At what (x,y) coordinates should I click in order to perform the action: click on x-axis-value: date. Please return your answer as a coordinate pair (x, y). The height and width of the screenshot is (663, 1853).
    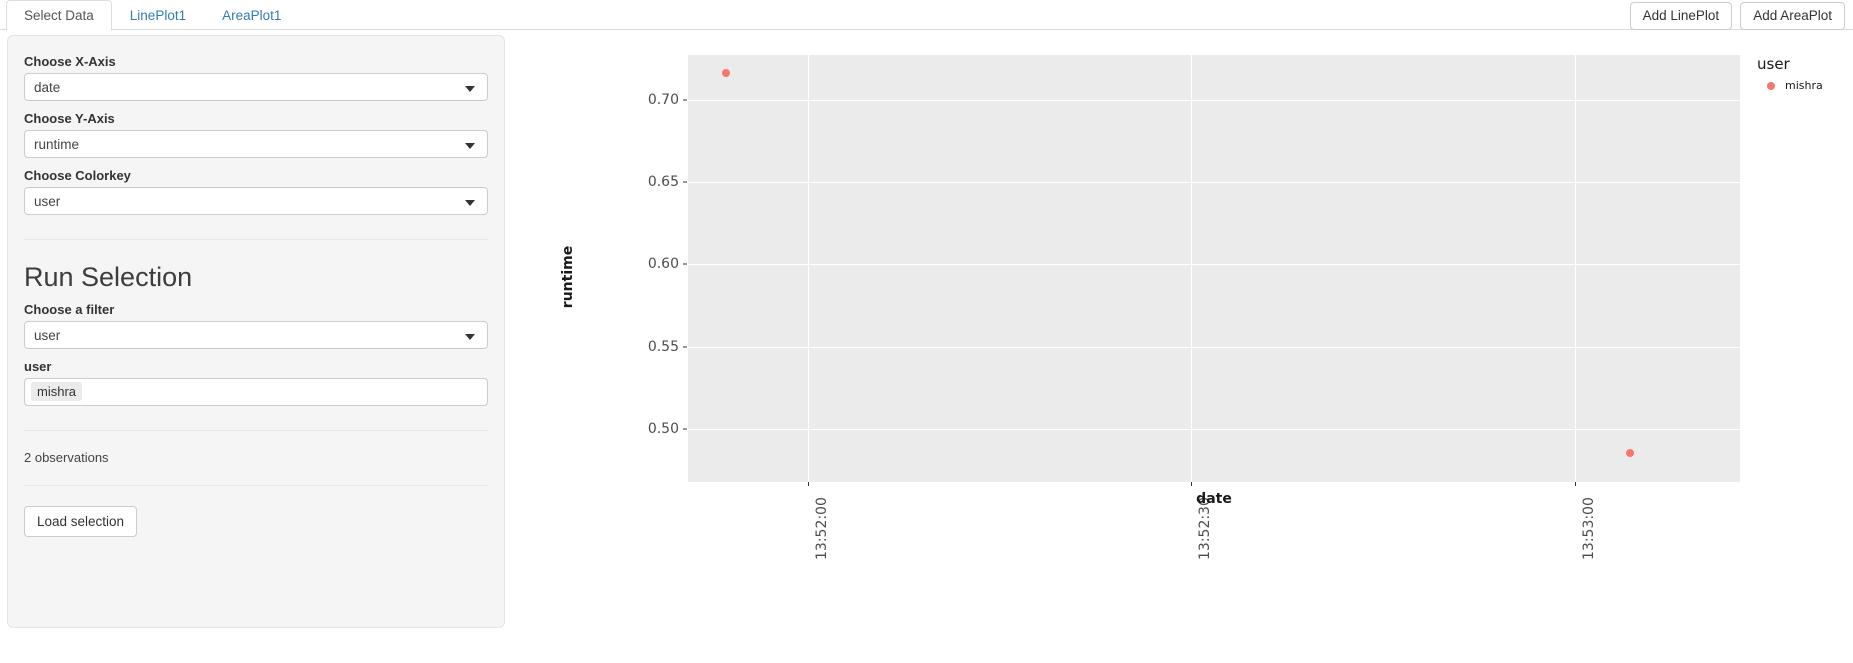
    Looking at the image, I should click on (47, 87).